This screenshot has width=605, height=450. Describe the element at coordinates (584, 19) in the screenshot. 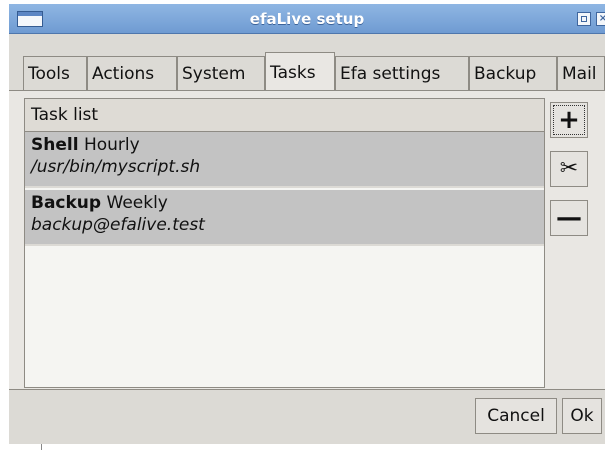

I see `maximize-icon` at that location.